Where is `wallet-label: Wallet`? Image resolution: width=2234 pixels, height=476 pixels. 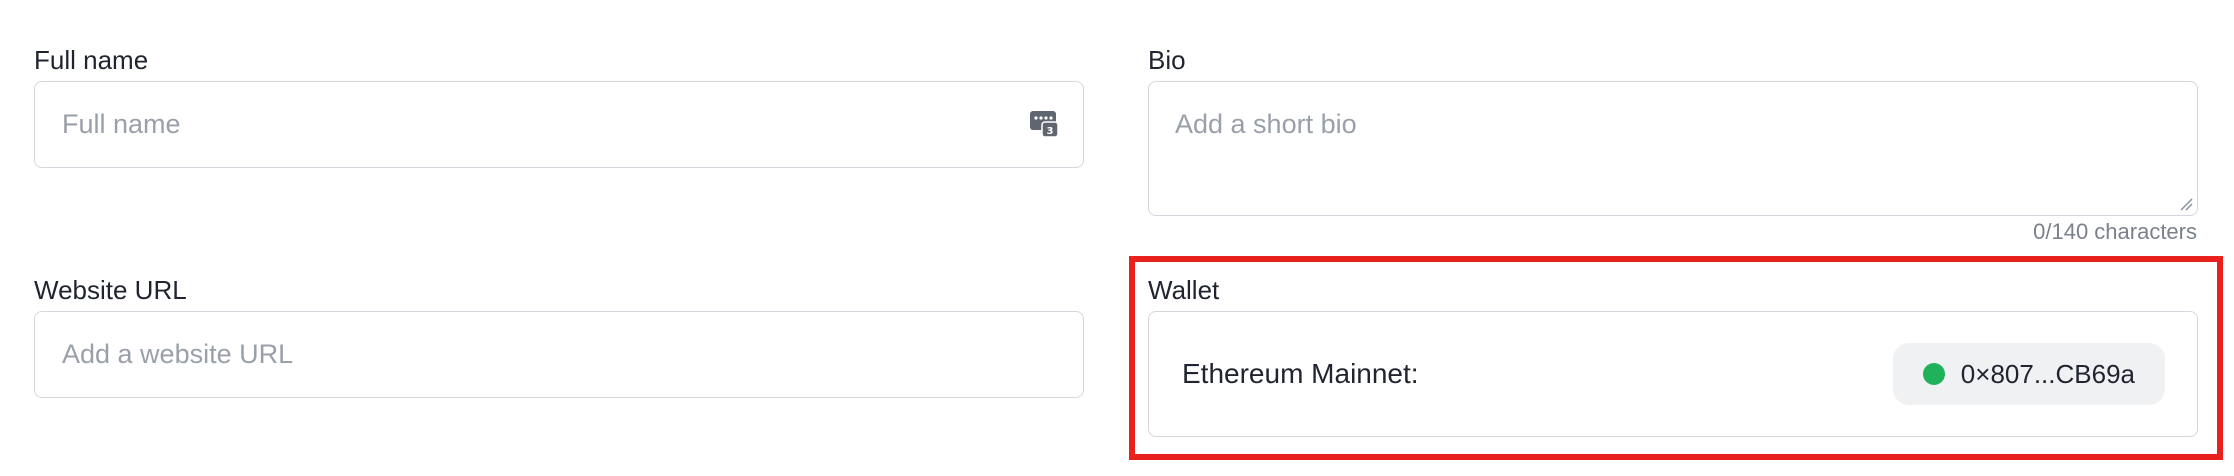 wallet-label: Wallet is located at coordinates (1184, 290).